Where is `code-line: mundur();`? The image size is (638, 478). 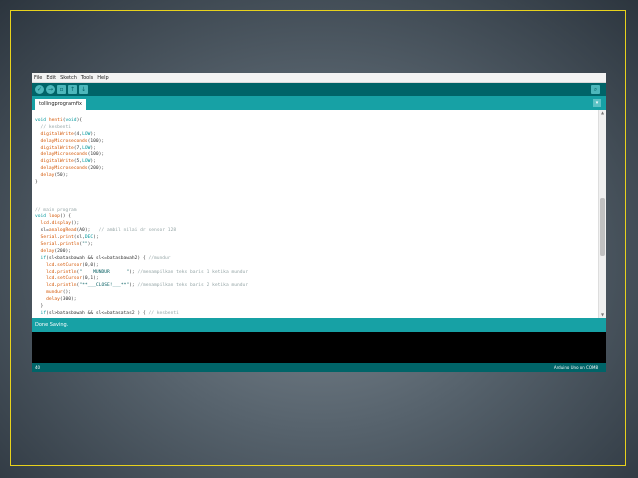 code-line: mundur(); is located at coordinates (315, 293).